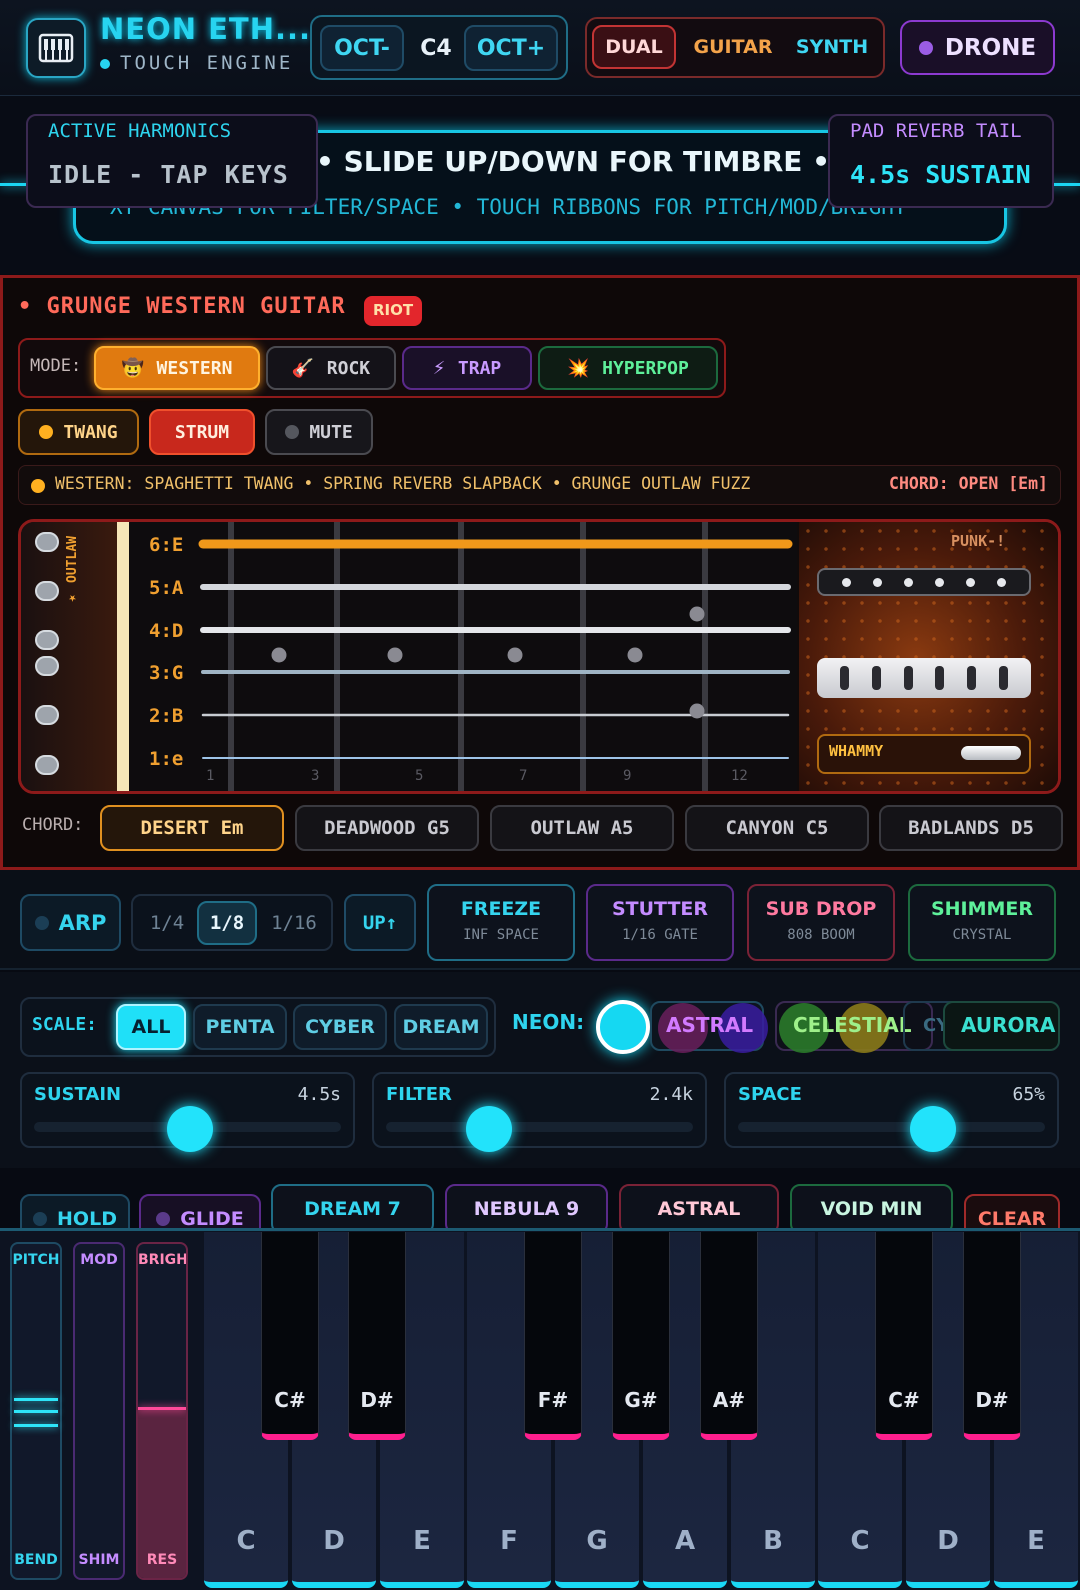 Image resolution: width=1080 pixels, height=1590 pixels. What do you see at coordinates (729, 1336) in the screenshot?
I see `black-key-a-sharp: A#` at bounding box center [729, 1336].